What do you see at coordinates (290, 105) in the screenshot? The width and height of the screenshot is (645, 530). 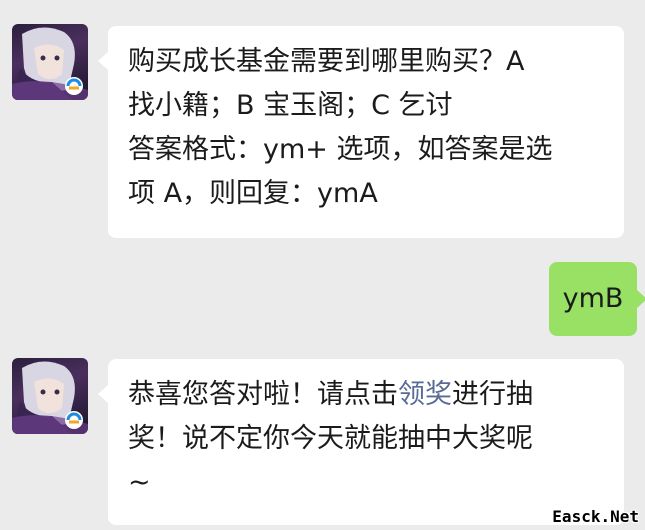 I see `message-line: 找小籍；B 宝玉阁；C 乞讨` at bounding box center [290, 105].